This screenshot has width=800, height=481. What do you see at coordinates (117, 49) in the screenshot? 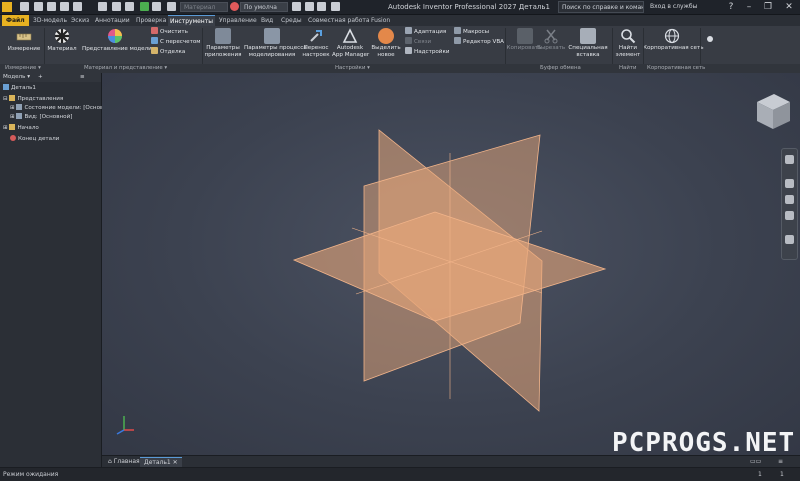
I see `appearance-button: Представление модели` at bounding box center [117, 49].